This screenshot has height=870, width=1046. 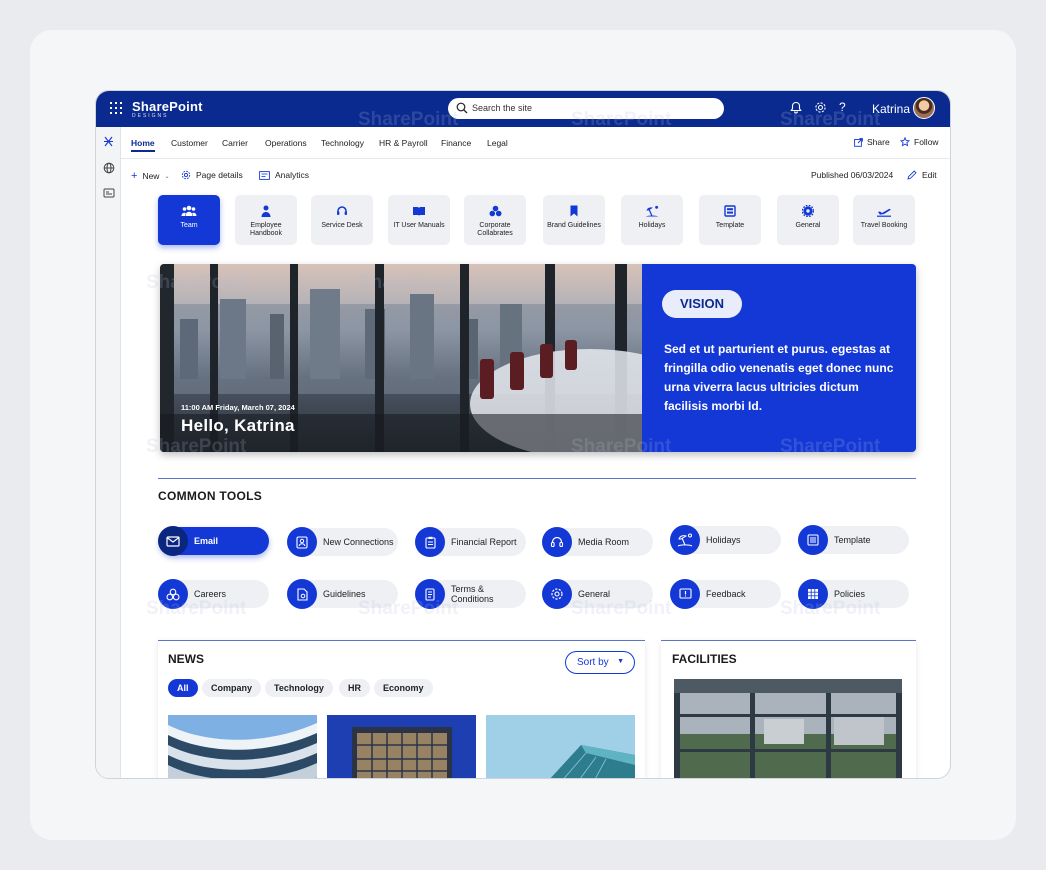 What do you see at coordinates (502, 108) in the screenshot?
I see `search-placeholder: Search the site` at bounding box center [502, 108].